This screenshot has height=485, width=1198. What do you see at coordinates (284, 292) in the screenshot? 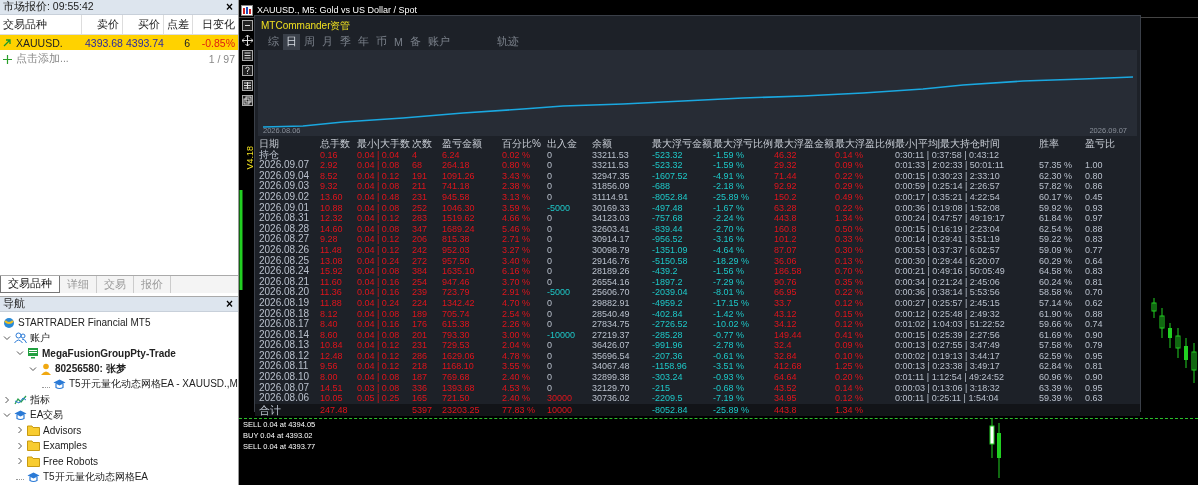
I see `date-cell: 2026.08.20` at bounding box center [284, 292].